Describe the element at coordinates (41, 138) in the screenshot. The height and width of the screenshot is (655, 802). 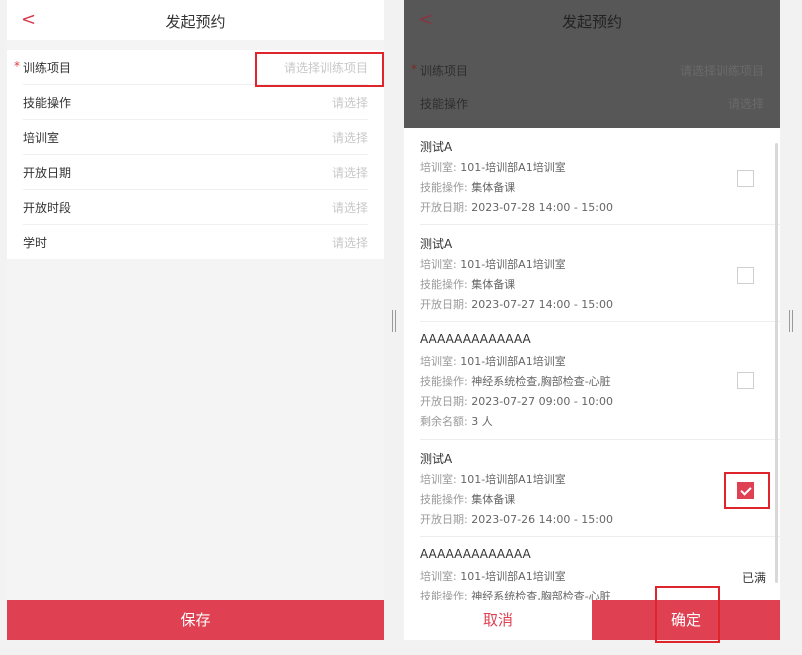
I see `field-label: 培训室` at that location.